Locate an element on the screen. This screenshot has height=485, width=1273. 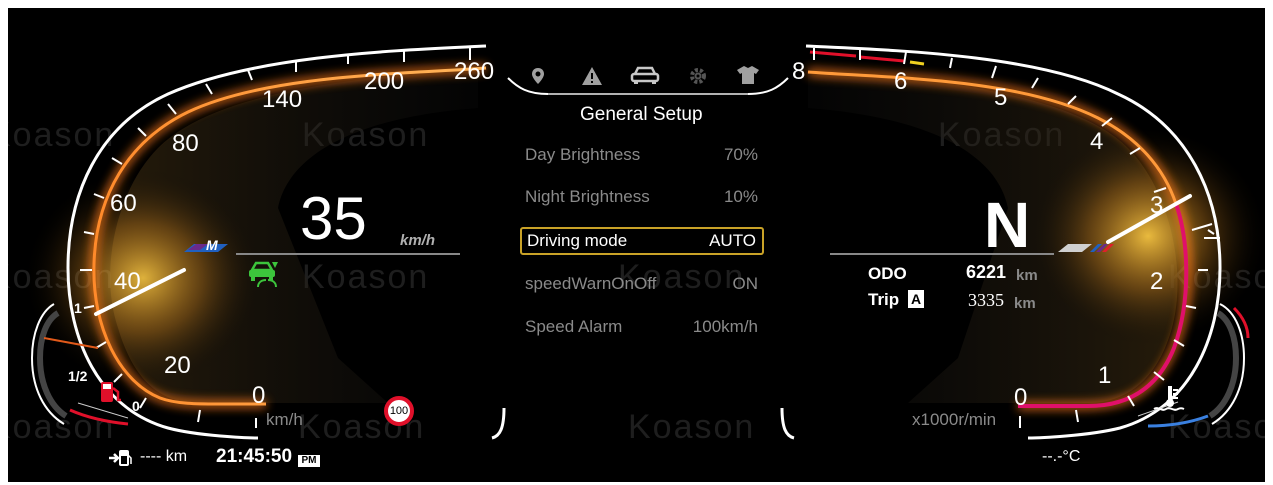
fuel-range-icon is located at coordinates (120, 458).